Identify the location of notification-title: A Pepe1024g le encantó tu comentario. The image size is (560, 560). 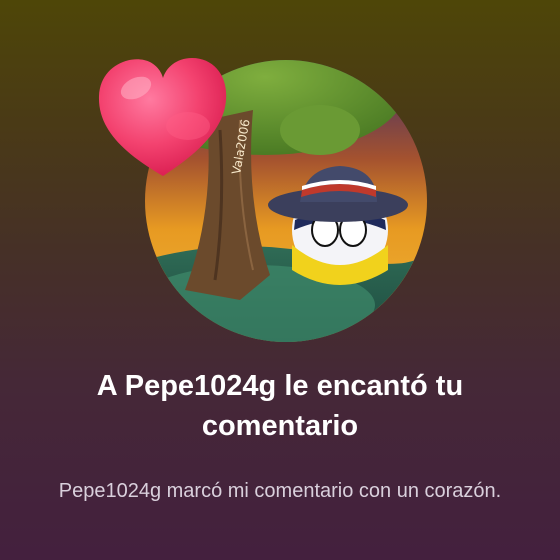
(280, 406).